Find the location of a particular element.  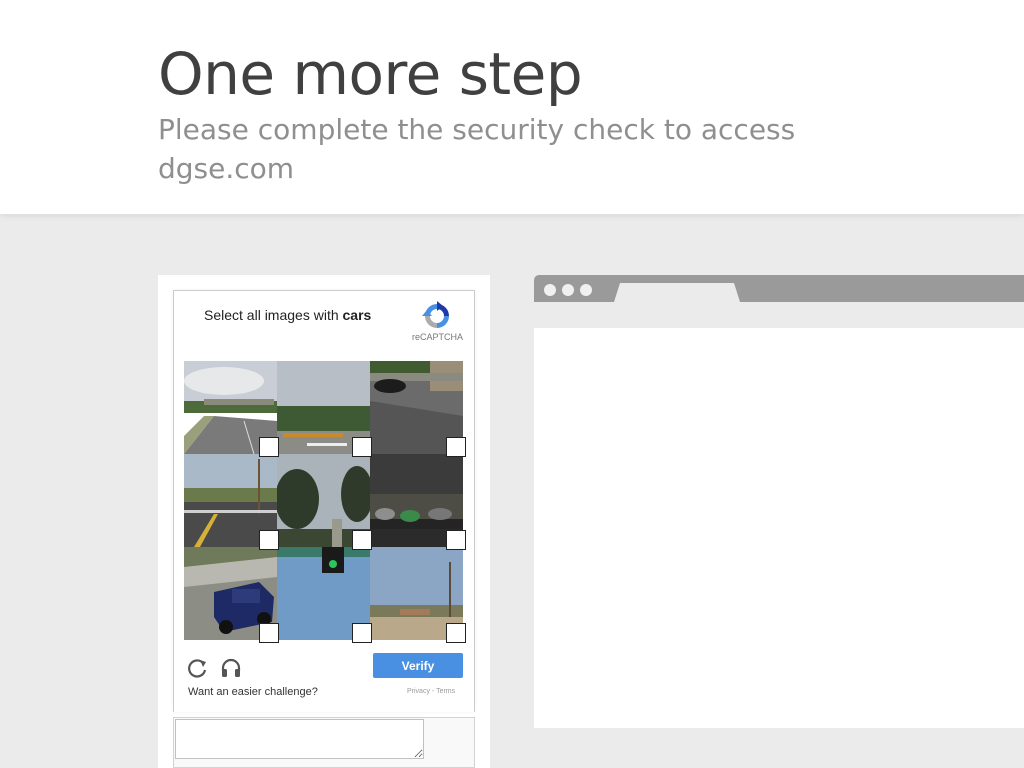

legal-links: Privacy - Terms is located at coordinates (431, 691).